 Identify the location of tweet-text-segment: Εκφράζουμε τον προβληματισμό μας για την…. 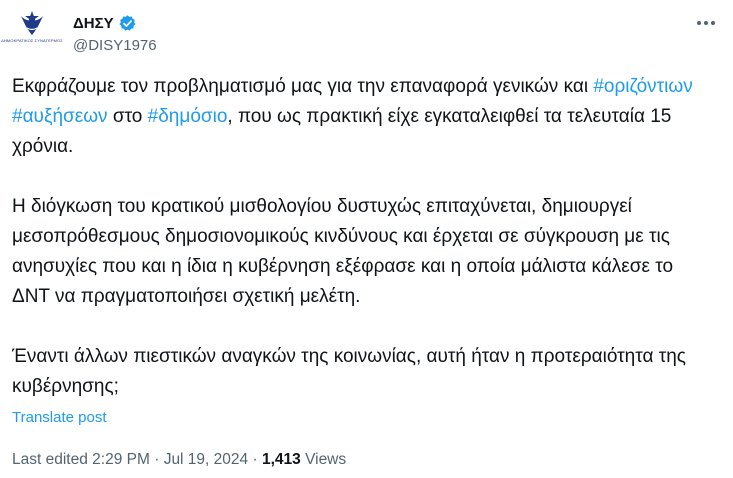
(303, 86).